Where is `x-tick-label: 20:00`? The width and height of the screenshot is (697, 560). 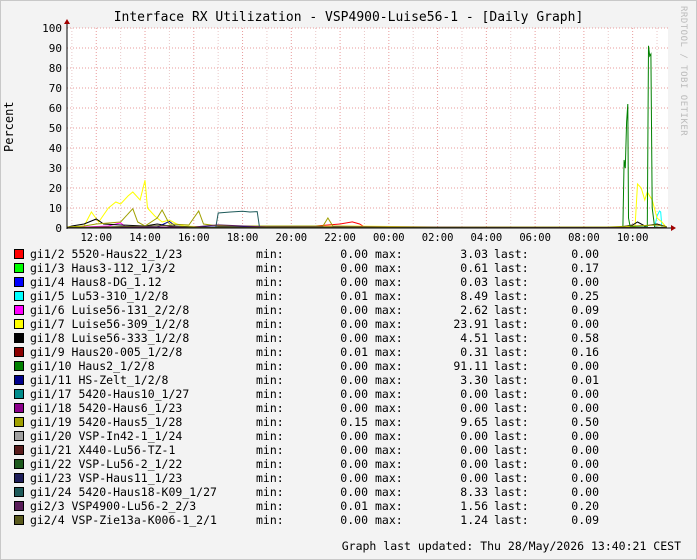
x-tick-label: 20:00 is located at coordinates (292, 238).